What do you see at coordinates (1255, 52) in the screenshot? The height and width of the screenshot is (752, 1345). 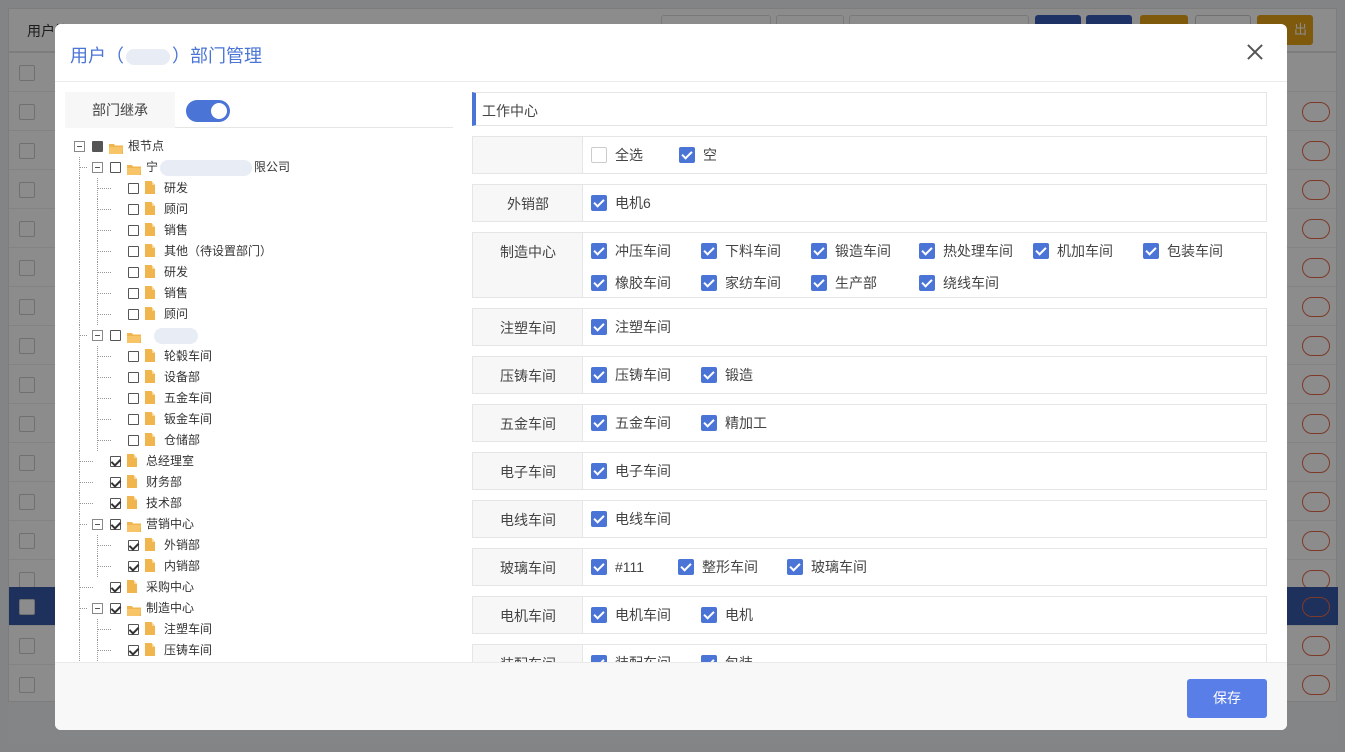 I see `close-icon` at bounding box center [1255, 52].